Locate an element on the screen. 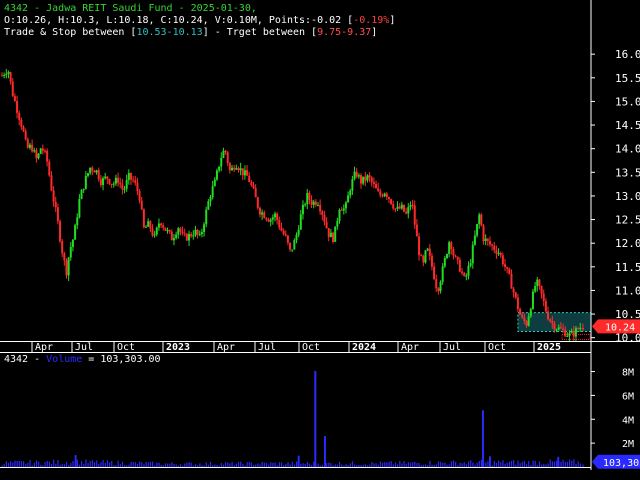 This screenshot has width=640, height=480. price-tick-label: 12.5 is located at coordinates (627, 220).